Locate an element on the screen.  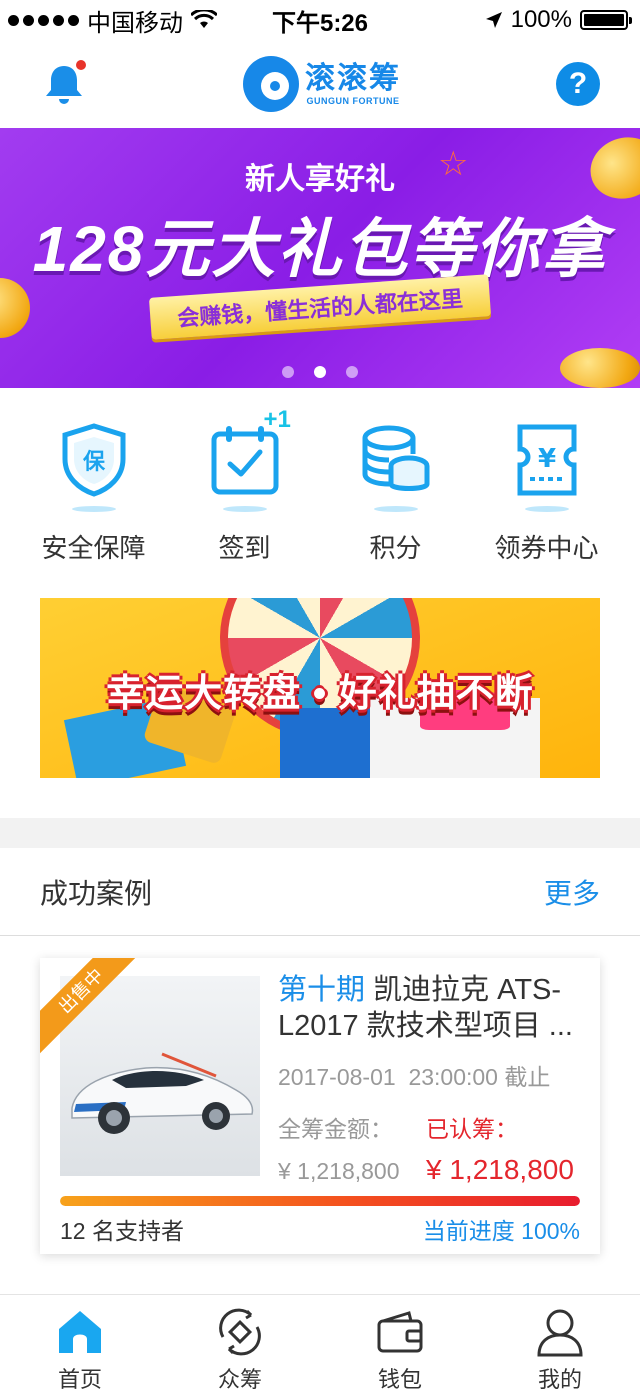
deadline-date: 2017-08-01 is located at coordinates (337, 1077).